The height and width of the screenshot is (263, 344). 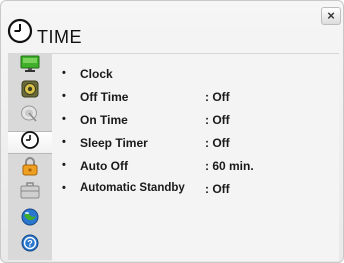 I want to click on menu-item-auto-off: • Auto Off : 60 min., so click(x=195, y=166).